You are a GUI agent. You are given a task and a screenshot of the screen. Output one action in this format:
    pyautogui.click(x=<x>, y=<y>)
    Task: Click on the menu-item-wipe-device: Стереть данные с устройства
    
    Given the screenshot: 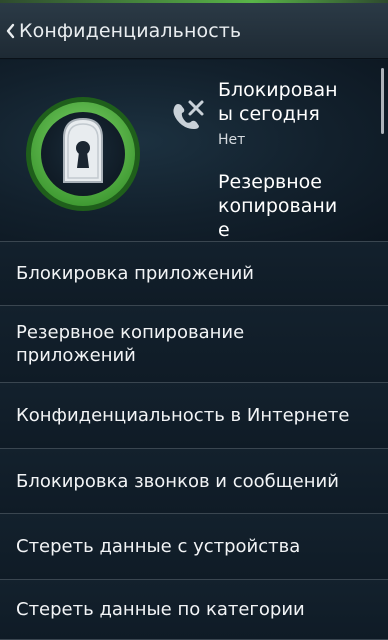 What is the action you would take?
    pyautogui.click(x=194, y=547)
    